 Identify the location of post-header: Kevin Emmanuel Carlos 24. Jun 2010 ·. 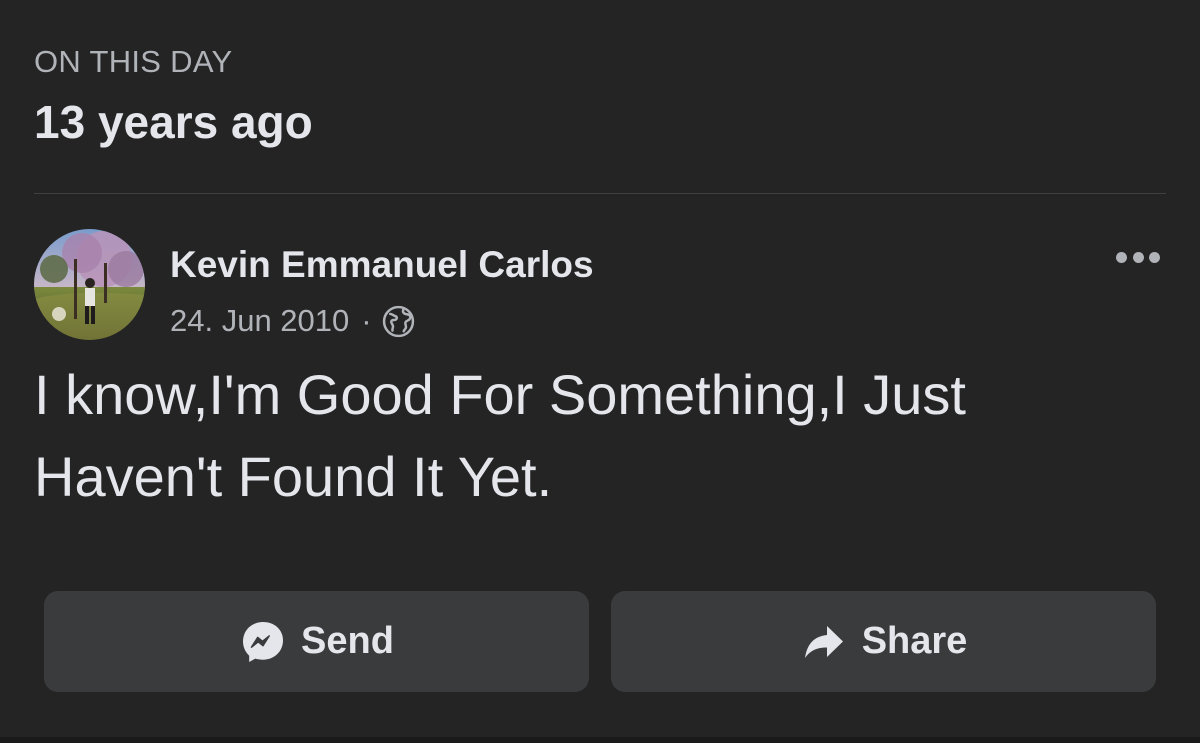
(600, 285).